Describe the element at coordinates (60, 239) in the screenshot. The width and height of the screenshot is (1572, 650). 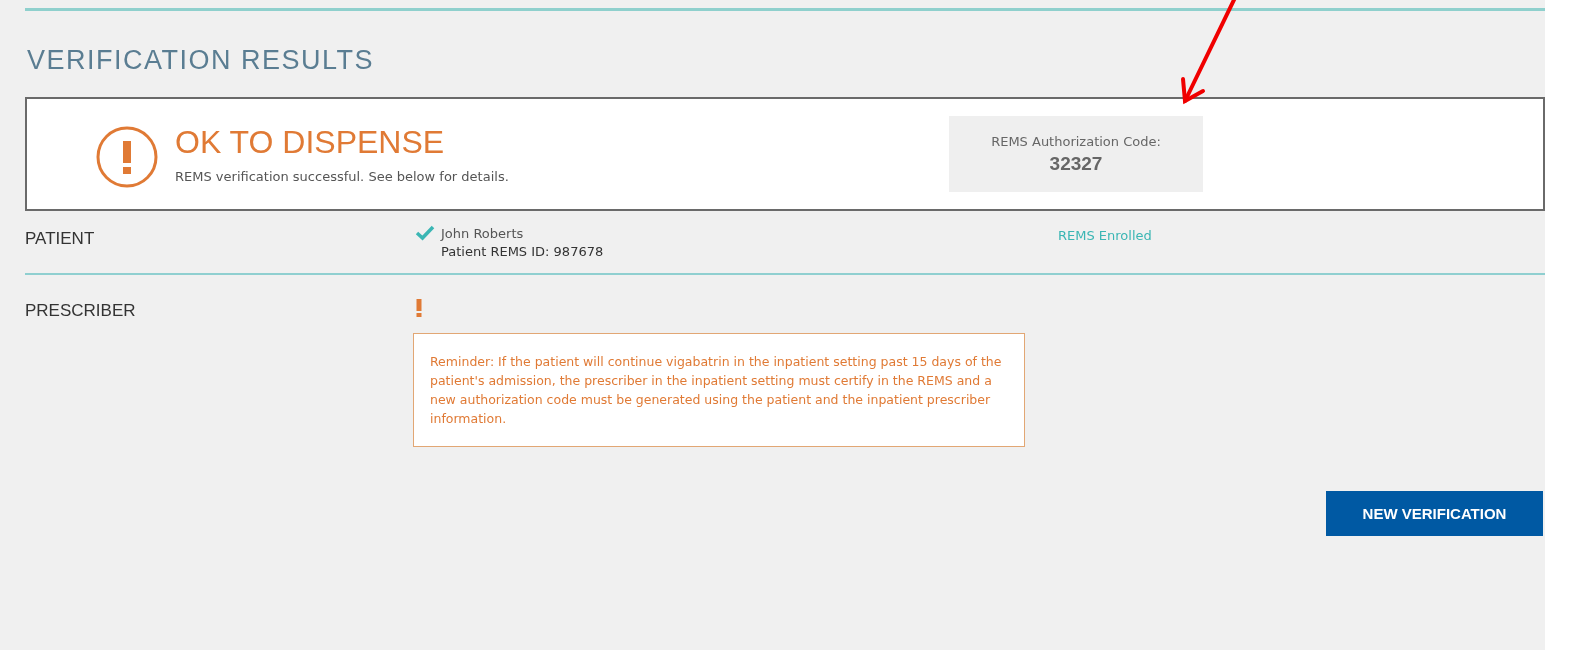
I see `section-label: PATIENT` at that location.